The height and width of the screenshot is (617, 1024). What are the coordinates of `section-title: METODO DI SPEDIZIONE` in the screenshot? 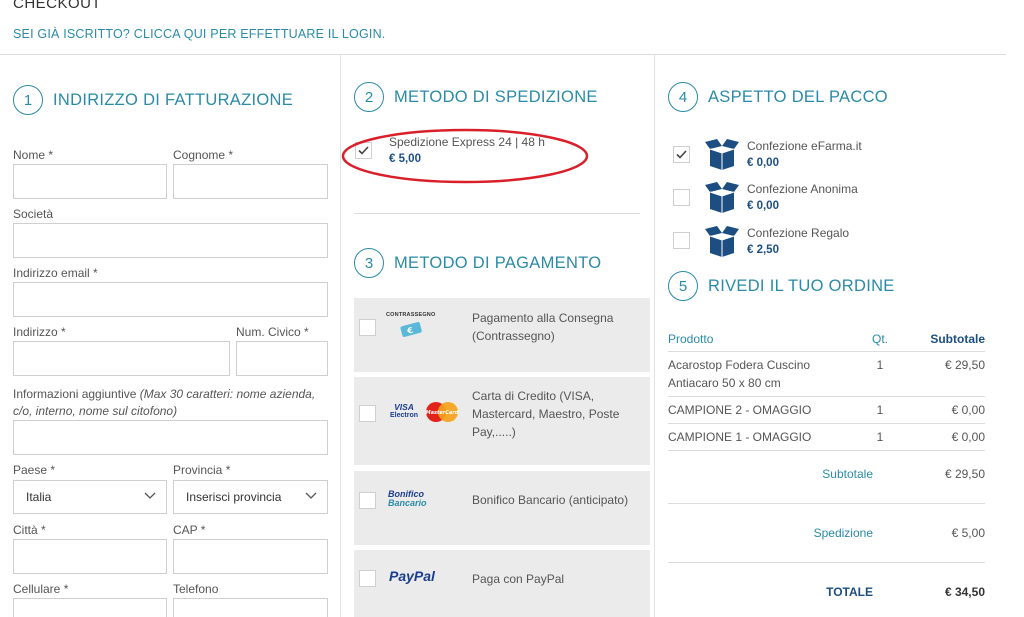 It's located at (496, 96).